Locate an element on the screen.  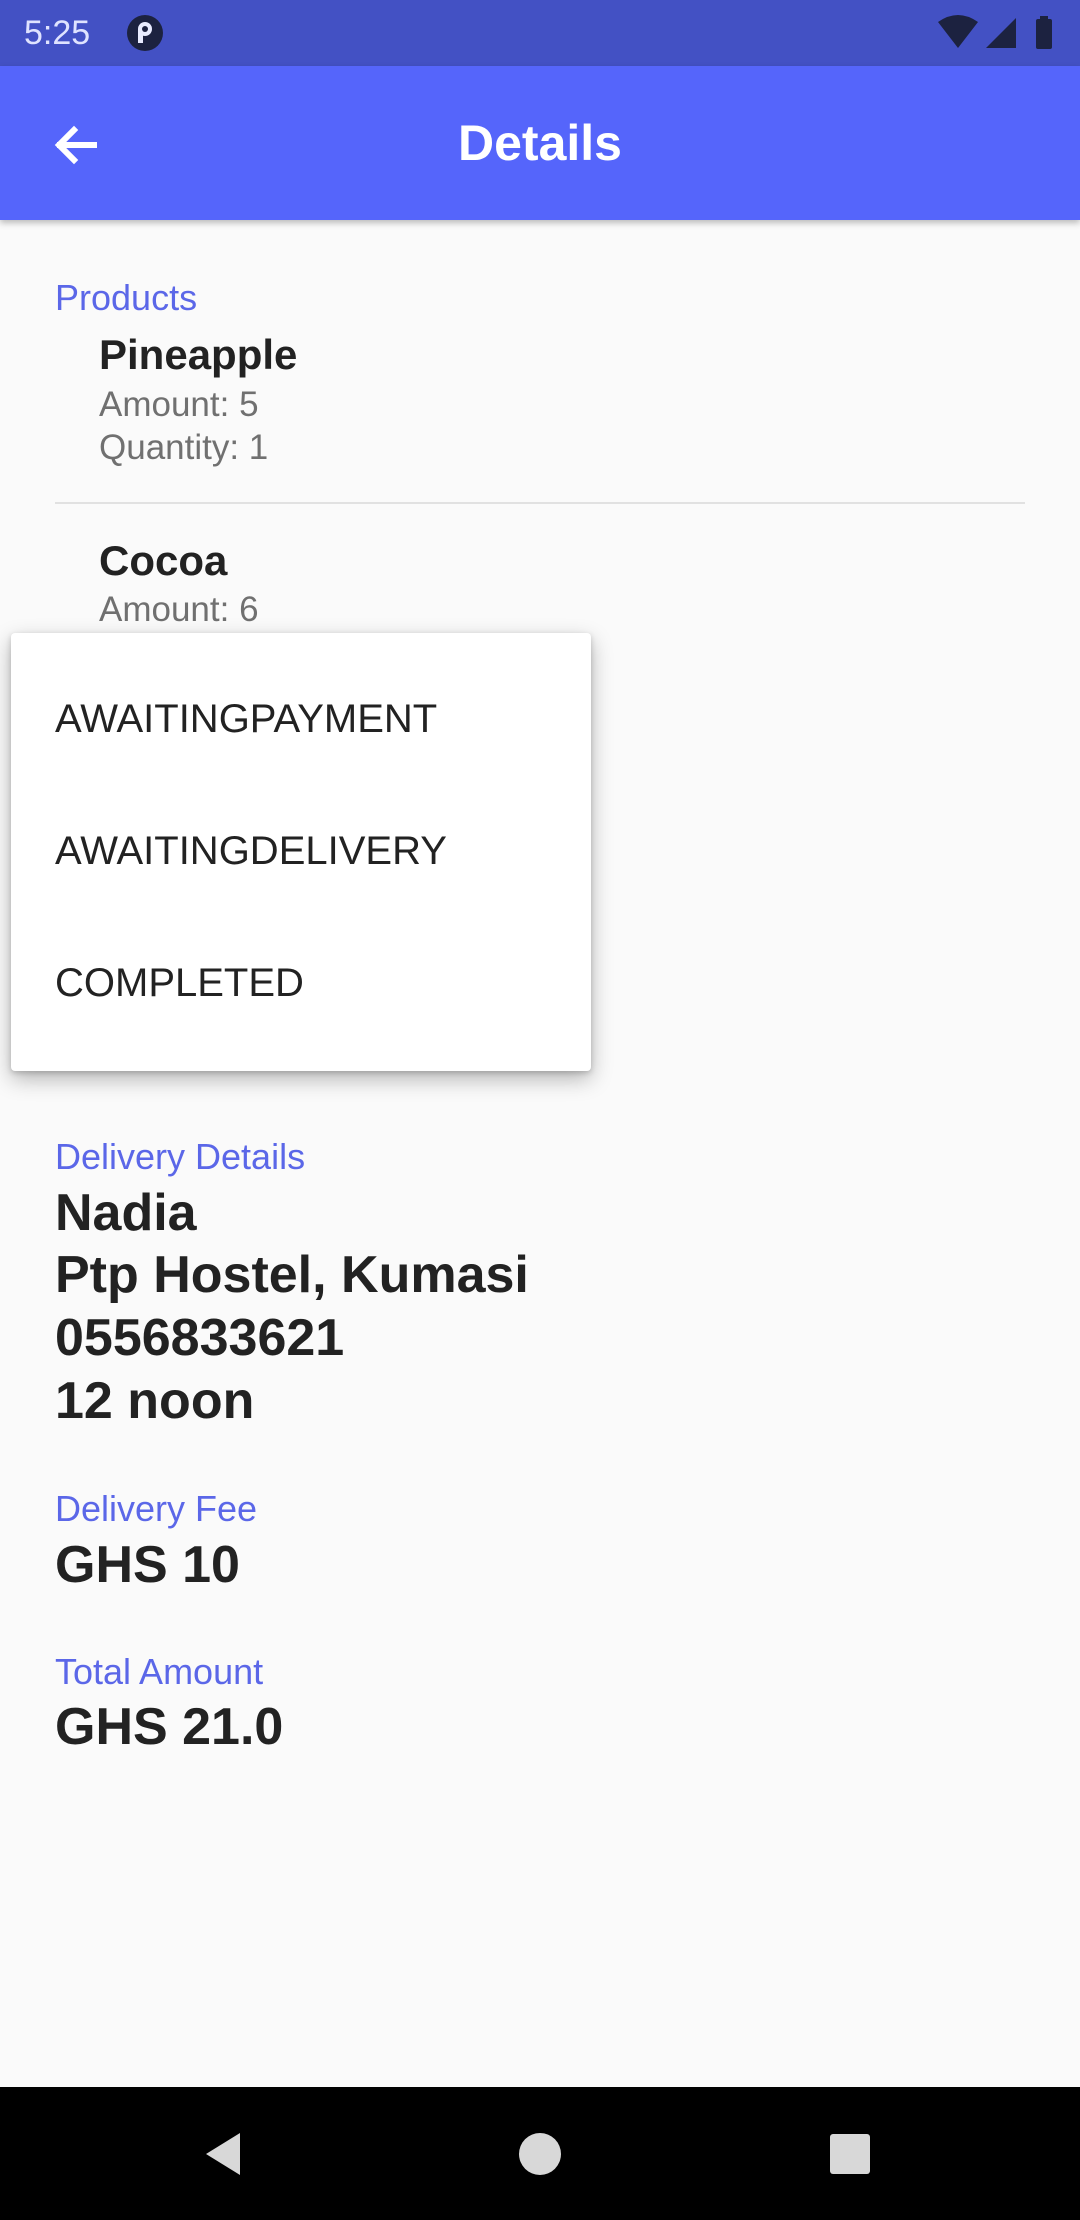
delivery-name: Nadia is located at coordinates (126, 1213).